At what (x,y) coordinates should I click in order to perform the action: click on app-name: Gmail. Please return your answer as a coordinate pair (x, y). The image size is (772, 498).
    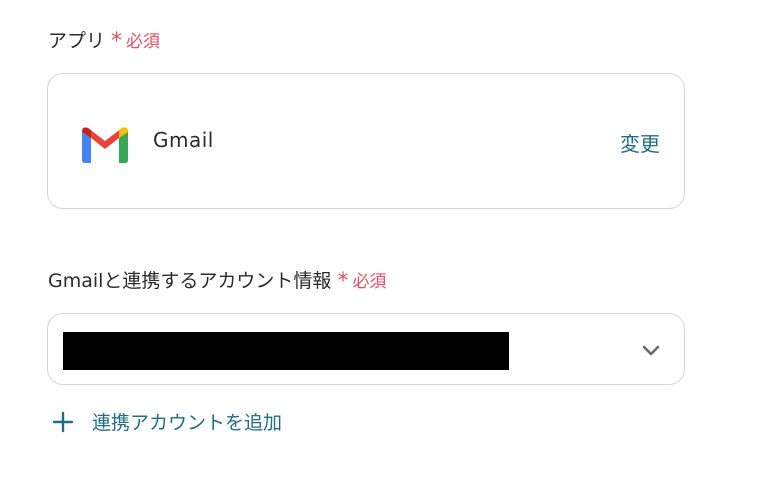
    Looking at the image, I should click on (183, 140).